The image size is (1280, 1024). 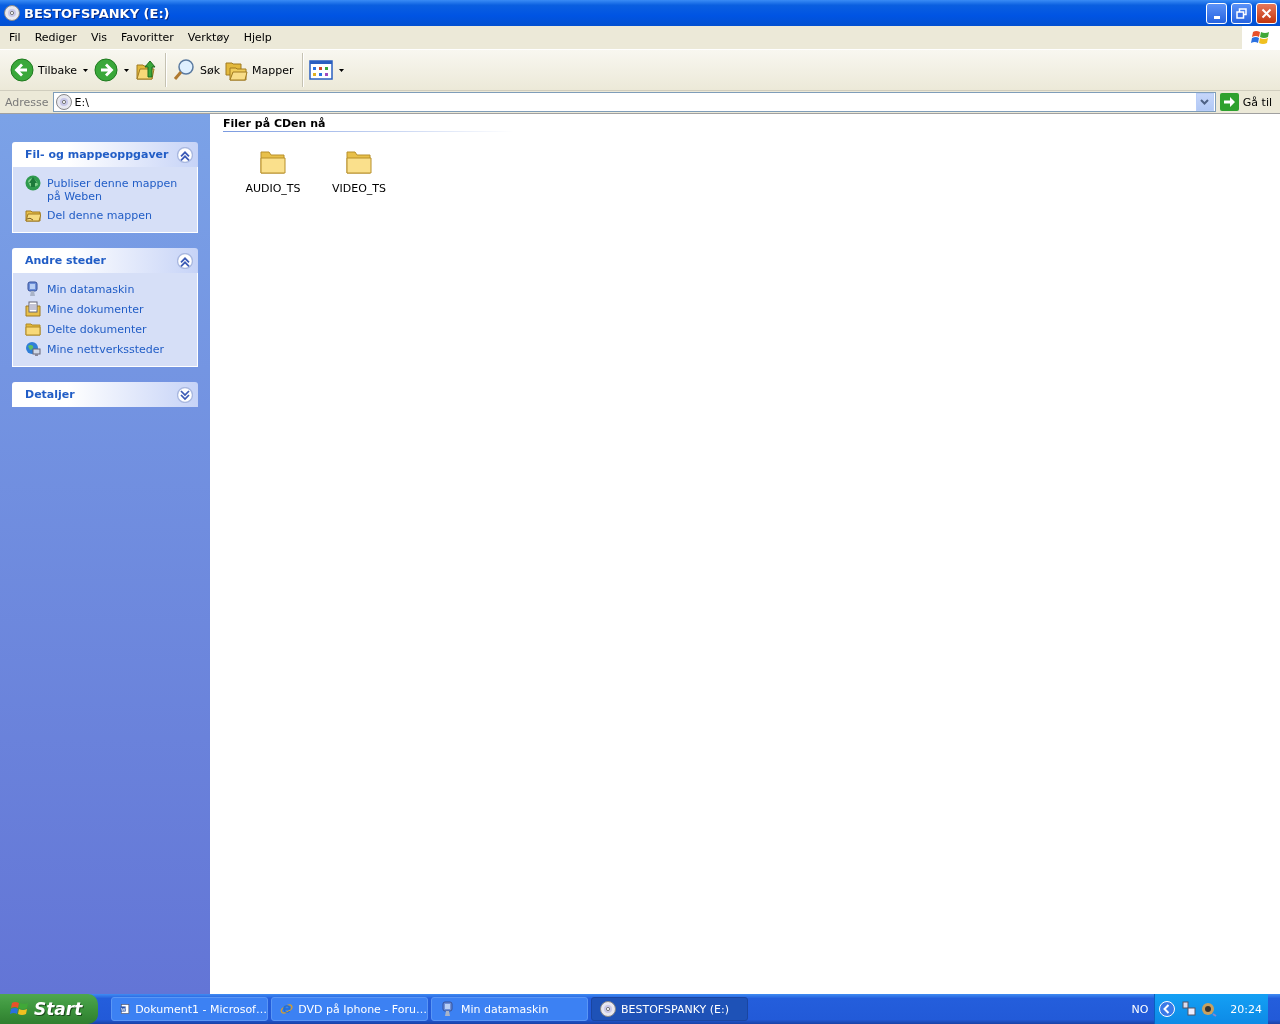 I want to click on network-tray-icon, so click(x=1188, y=1009).